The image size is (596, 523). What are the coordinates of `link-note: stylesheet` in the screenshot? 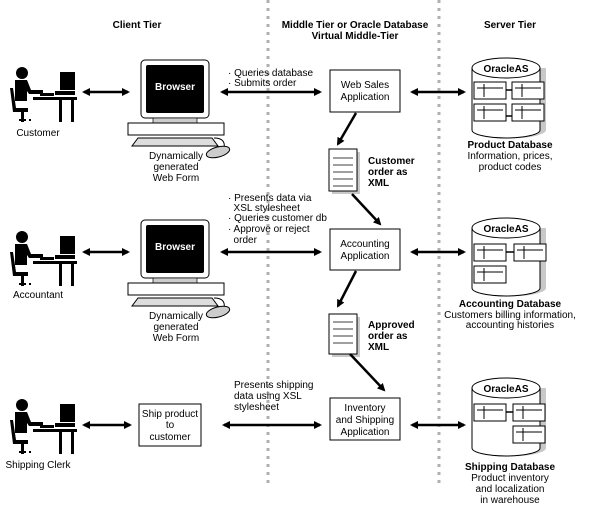 It's located at (256, 407).